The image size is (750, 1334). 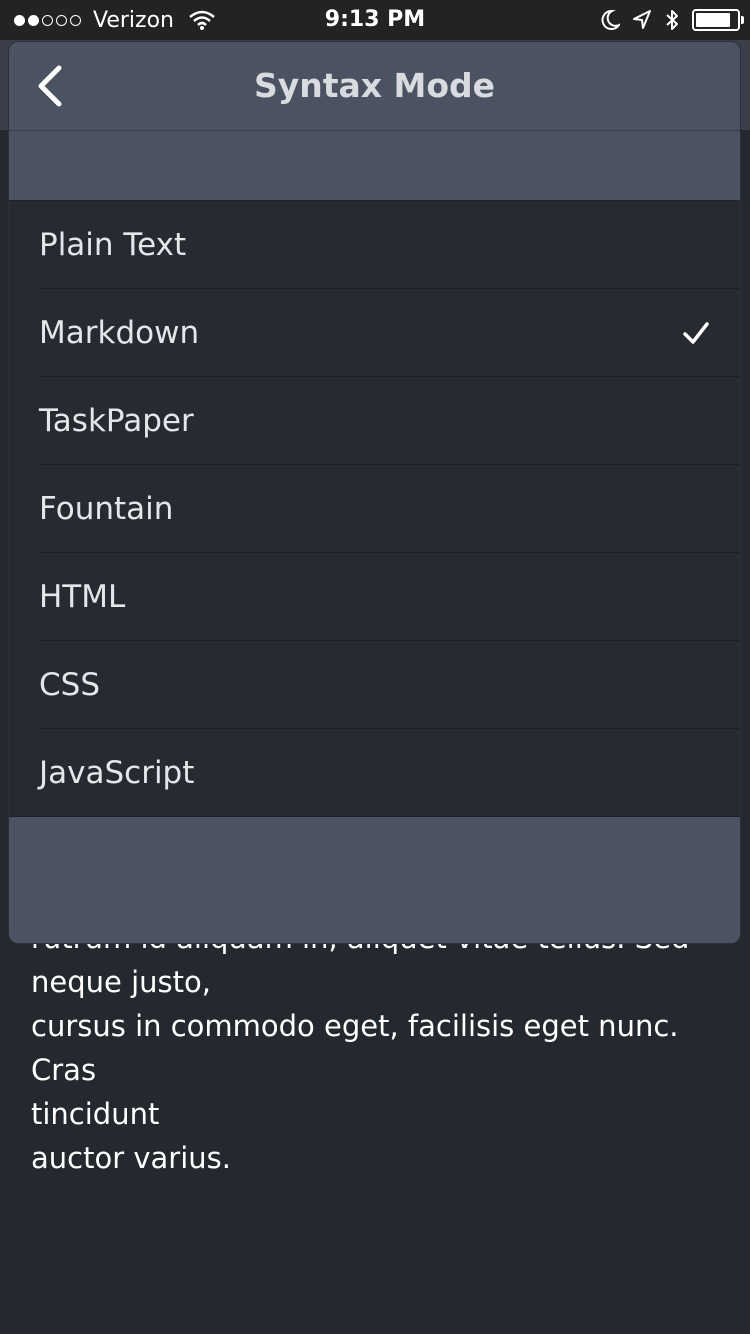 What do you see at coordinates (133, 20) in the screenshot?
I see `carrier-name: Verizon` at bounding box center [133, 20].